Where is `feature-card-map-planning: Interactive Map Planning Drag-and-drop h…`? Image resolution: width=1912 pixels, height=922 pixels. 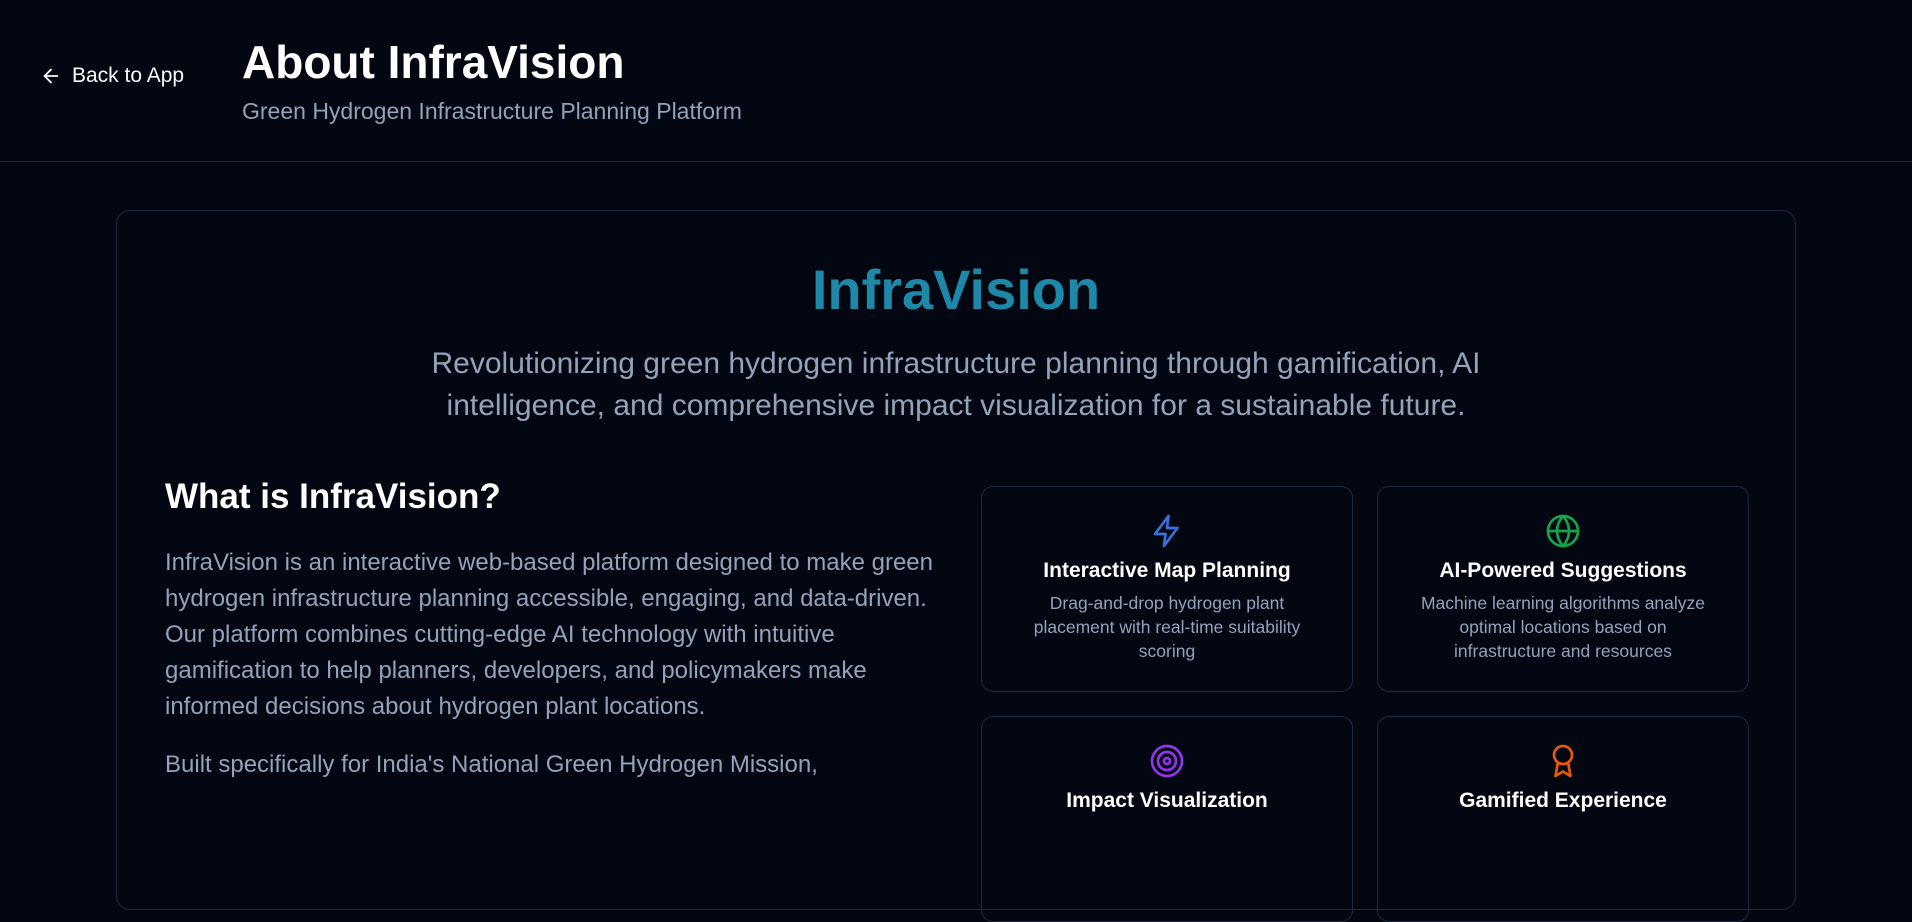
feature-card-map-planning: Interactive Map Planning Drag-and-drop h… is located at coordinates (1167, 589).